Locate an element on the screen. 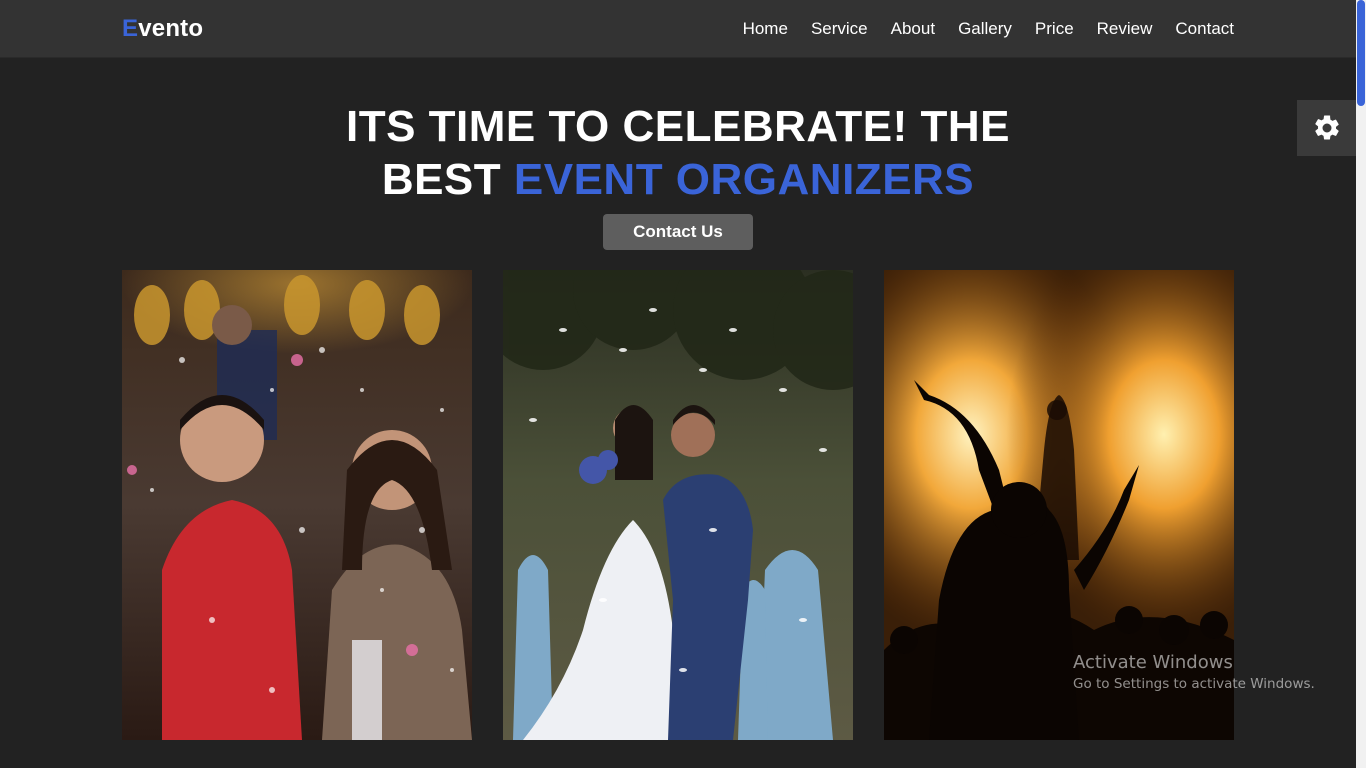  scrollbar-thumb is located at coordinates (1361, 53).